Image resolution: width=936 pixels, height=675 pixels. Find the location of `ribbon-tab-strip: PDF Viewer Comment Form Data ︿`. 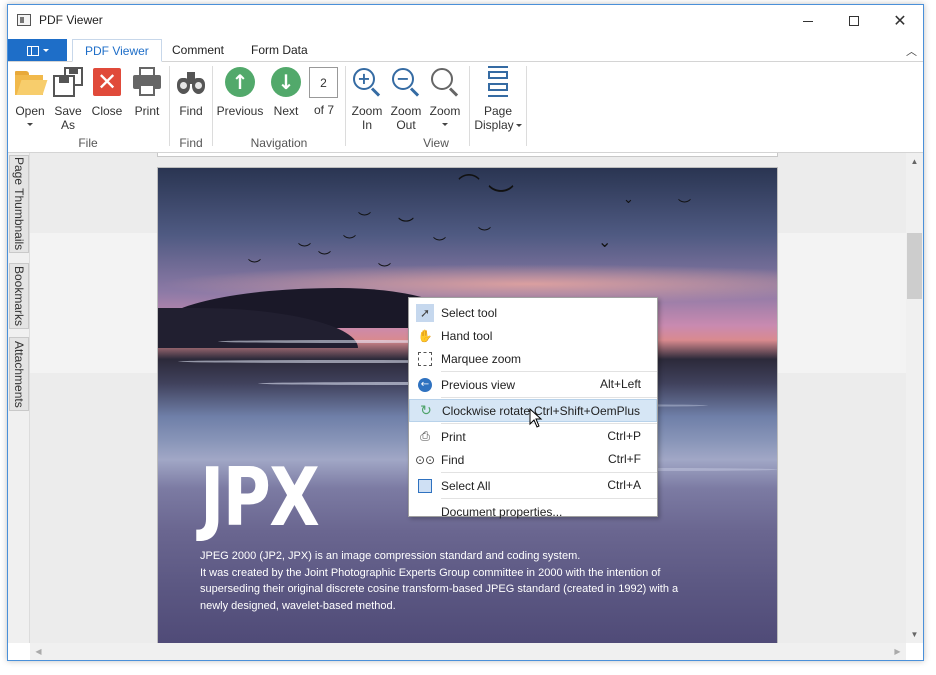

ribbon-tab-strip: PDF Viewer Comment Form Data ︿ is located at coordinates (465, 50).